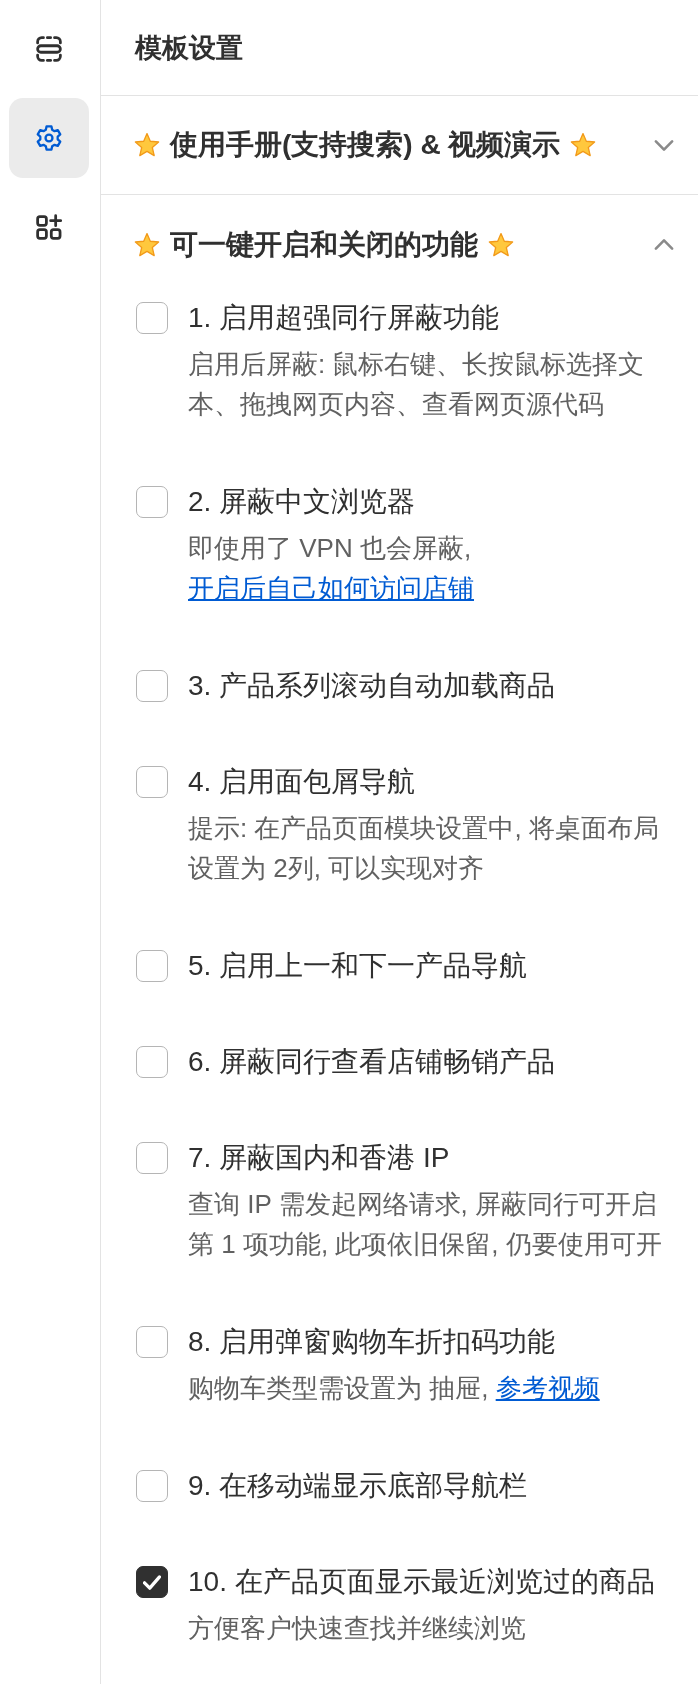 This screenshot has height=1684, width=698. Describe the element at coordinates (372, 1062) in the screenshot. I see `option-label: 6. 屏蔽同行查看店铺畅销产品` at that location.